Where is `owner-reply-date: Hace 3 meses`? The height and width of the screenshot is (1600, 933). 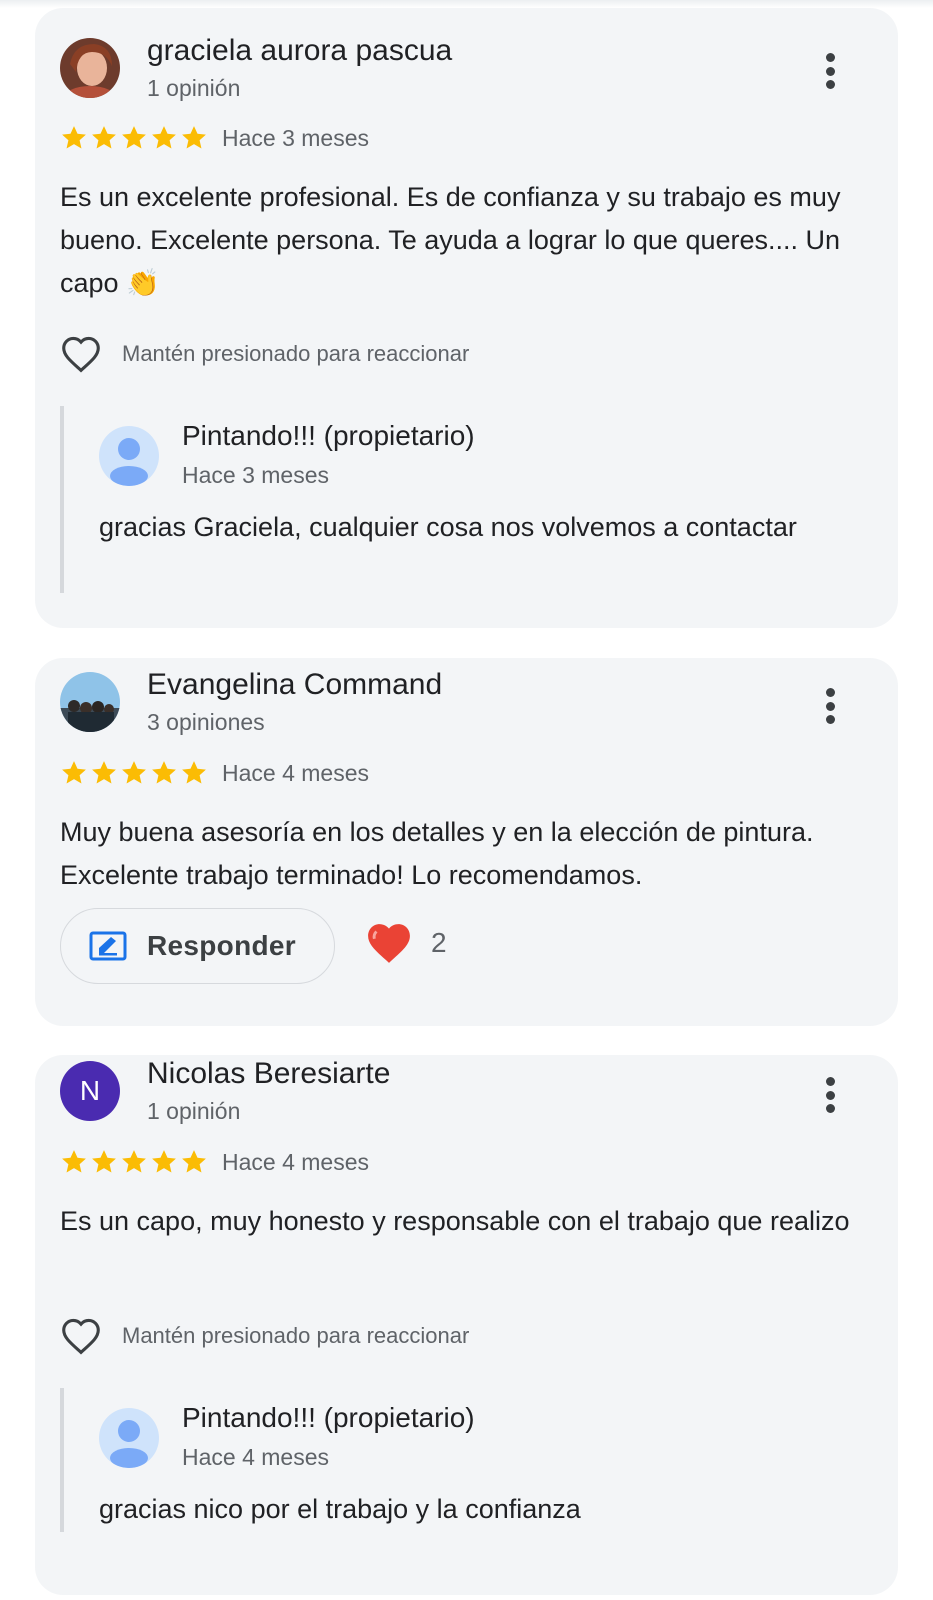
owner-reply-date: Hace 3 meses is located at coordinates (256, 475).